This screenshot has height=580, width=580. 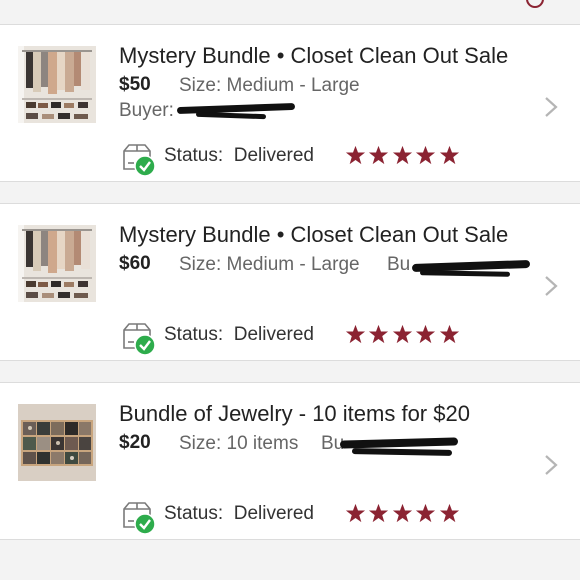 What do you see at coordinates (535, 4) in the screenshot?
I see `cart-icon` at bounding box center [535, 4].